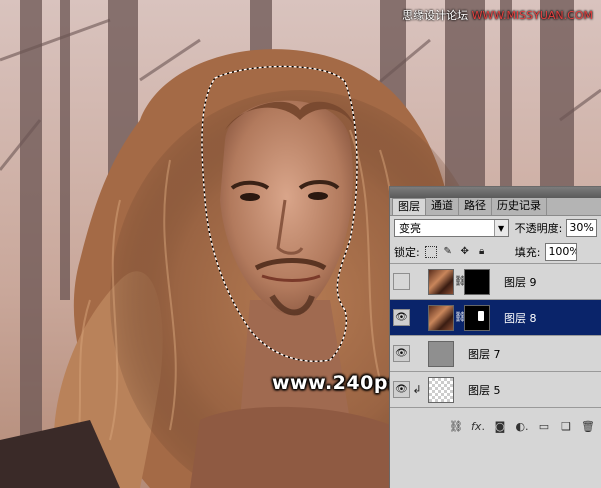 Image resolution: width=601 pixels, height=488 pixels. I want to click on move-icon: ✥, so click(465, 252).